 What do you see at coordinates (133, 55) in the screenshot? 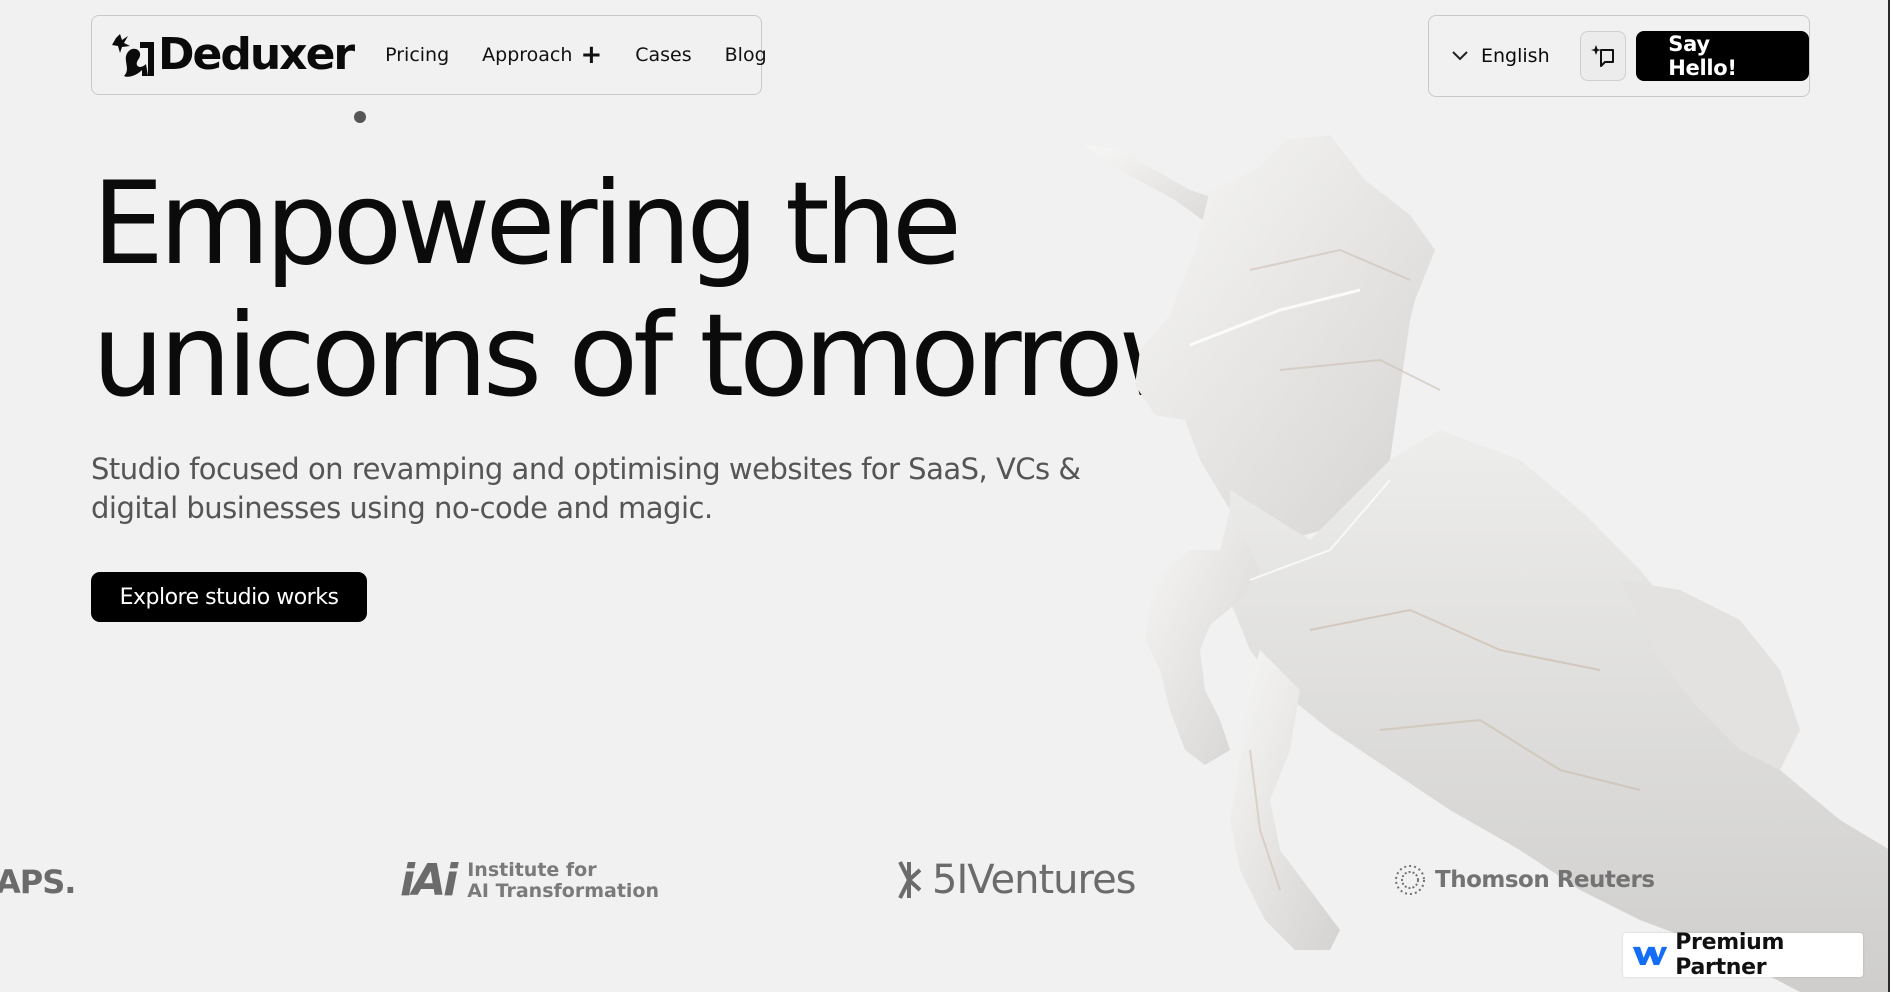
I see `deduxer-logo-icon` at bounding box center [133, 55].